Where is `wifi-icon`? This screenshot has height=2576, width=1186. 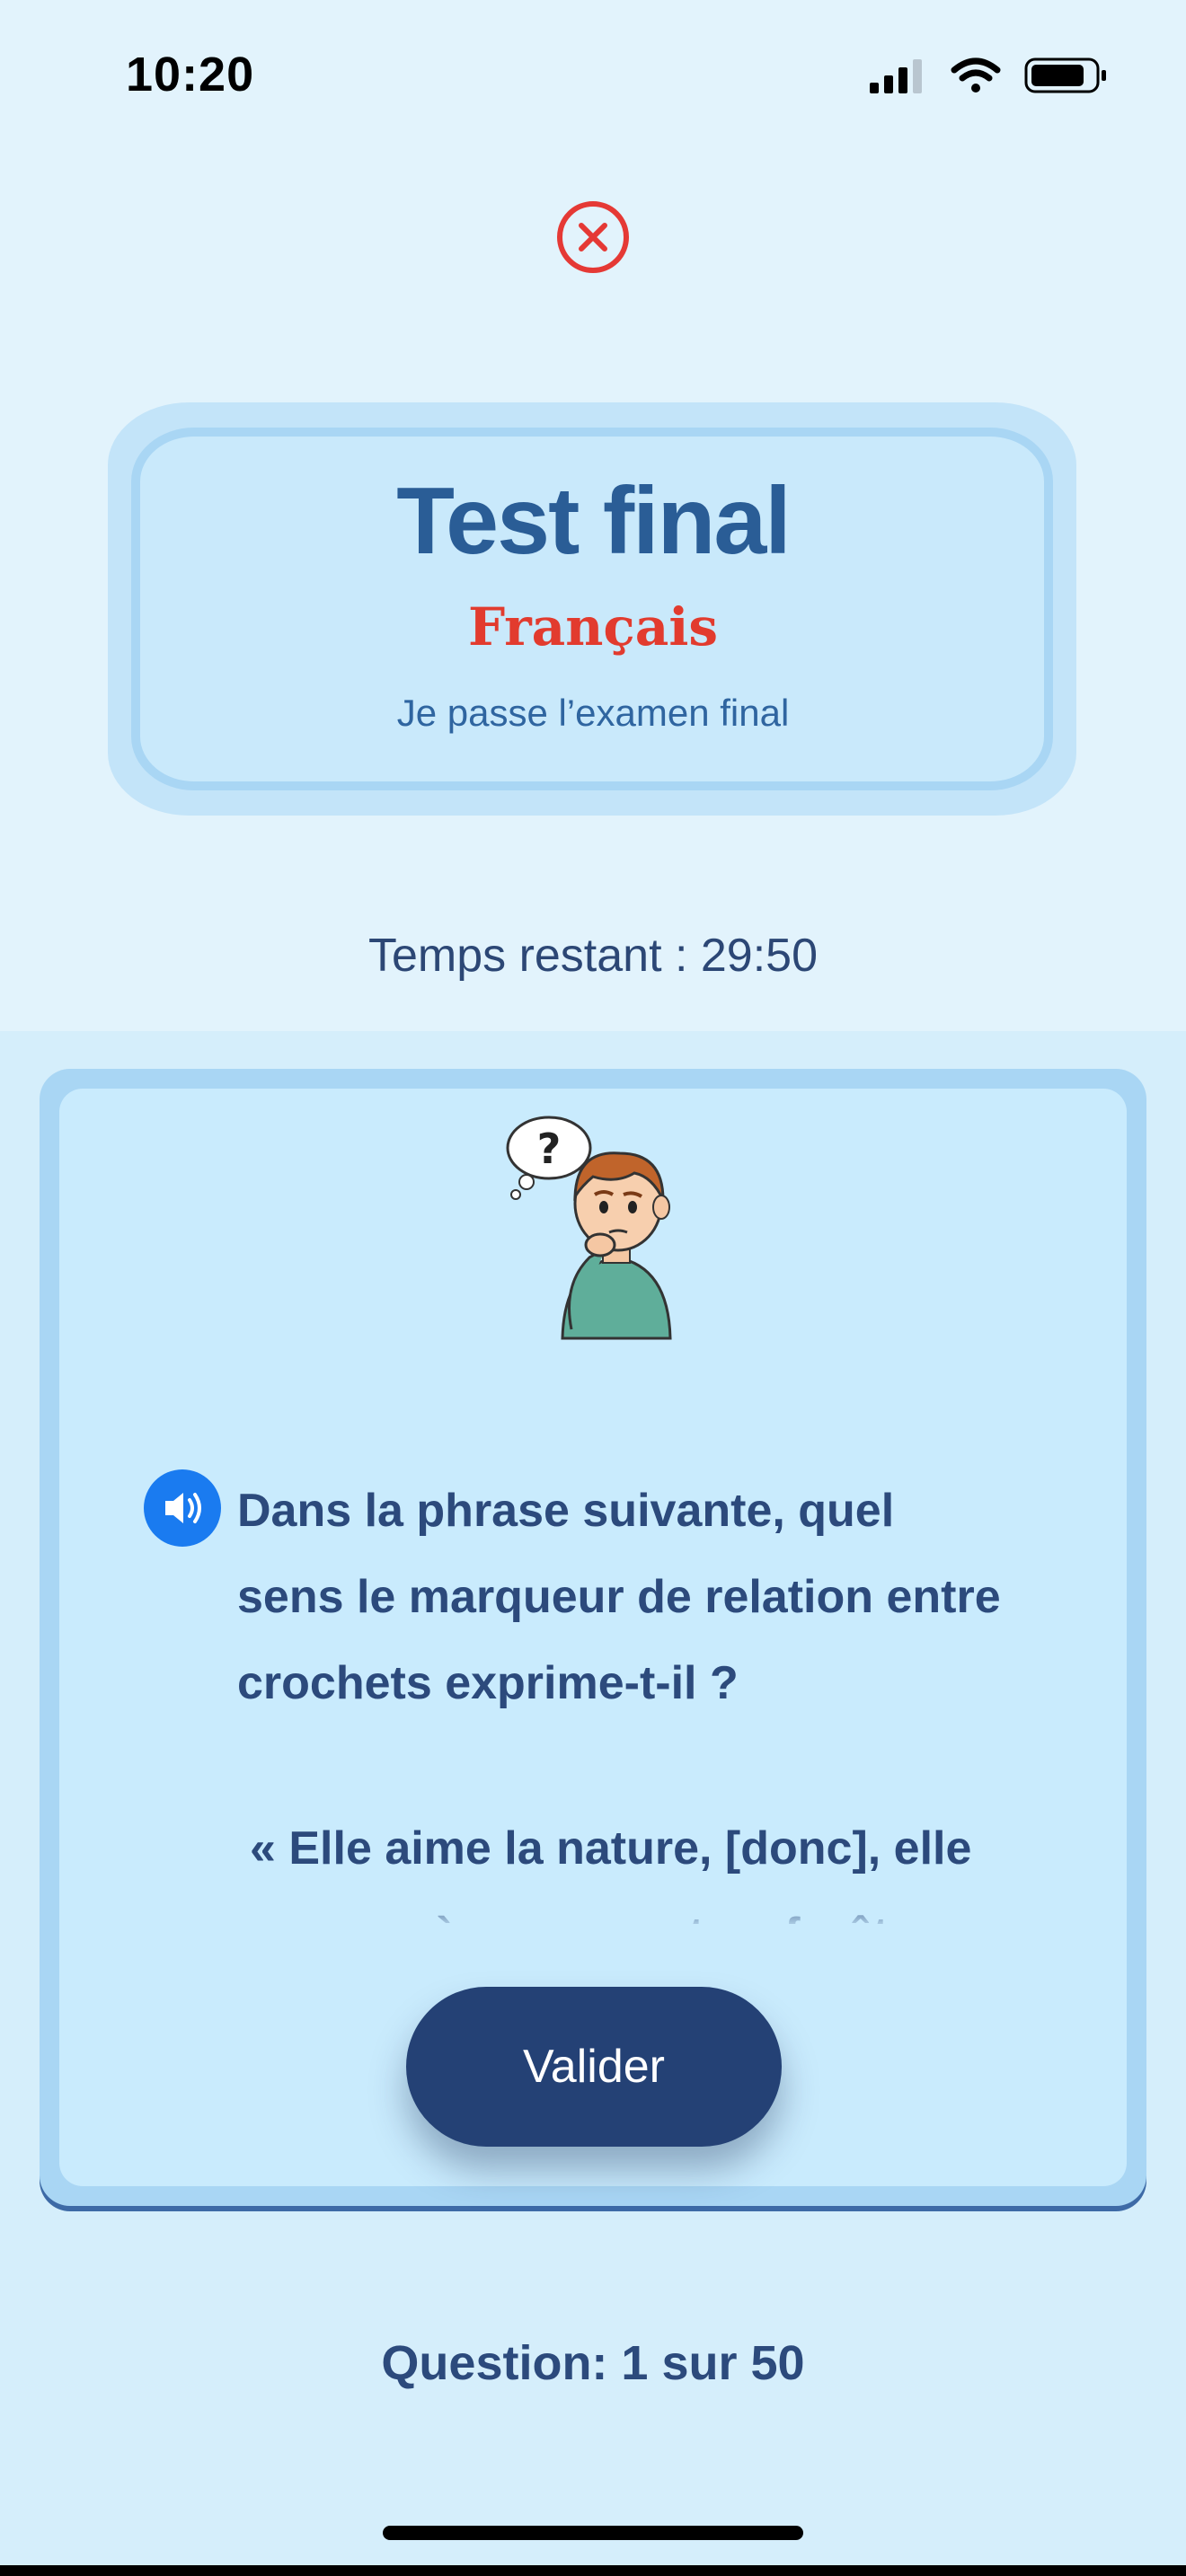
wifi-icon is located at coordinates (976, 75).